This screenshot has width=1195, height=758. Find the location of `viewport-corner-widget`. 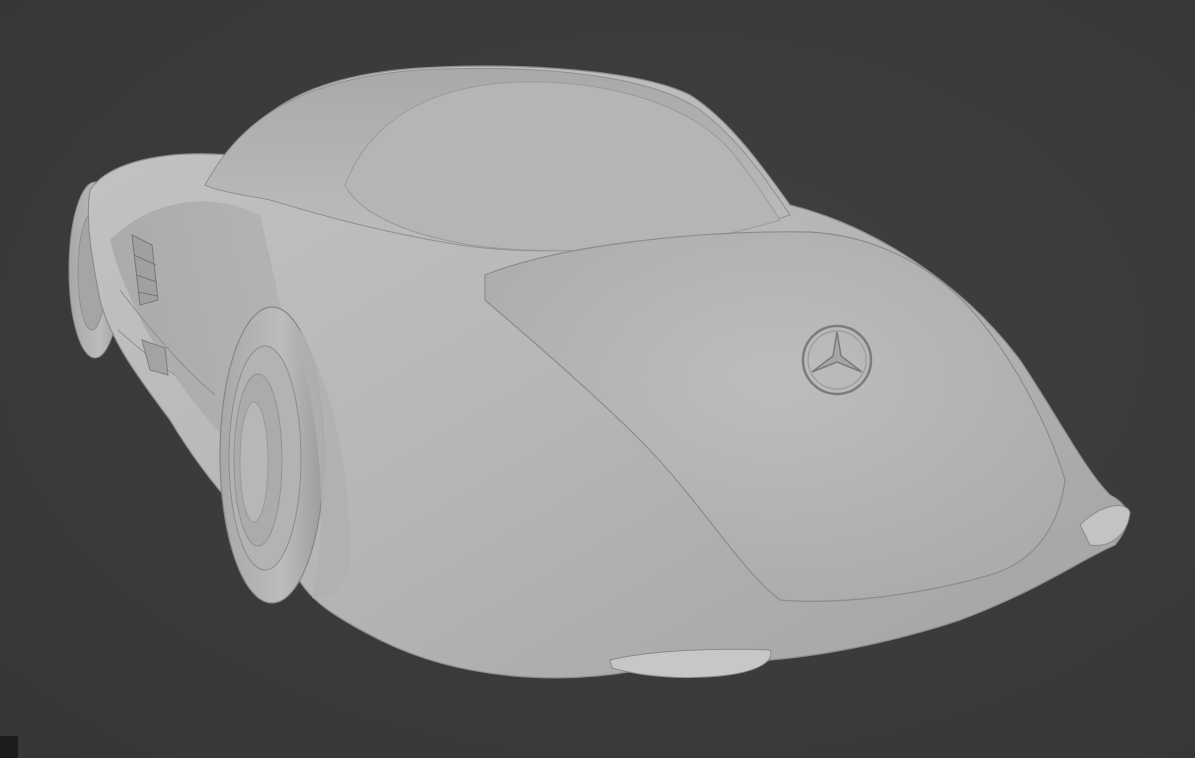

viewport-corner-widget is located at coordinates (9, 747).